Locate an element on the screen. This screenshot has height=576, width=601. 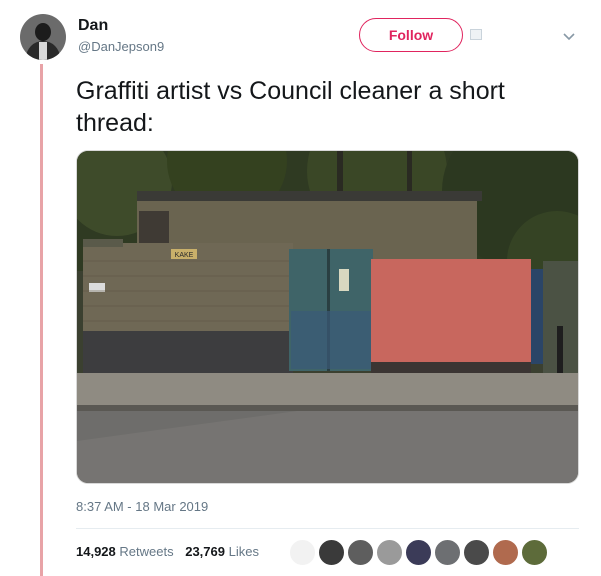
thread-connector-line is located at coordinates (41, 320).